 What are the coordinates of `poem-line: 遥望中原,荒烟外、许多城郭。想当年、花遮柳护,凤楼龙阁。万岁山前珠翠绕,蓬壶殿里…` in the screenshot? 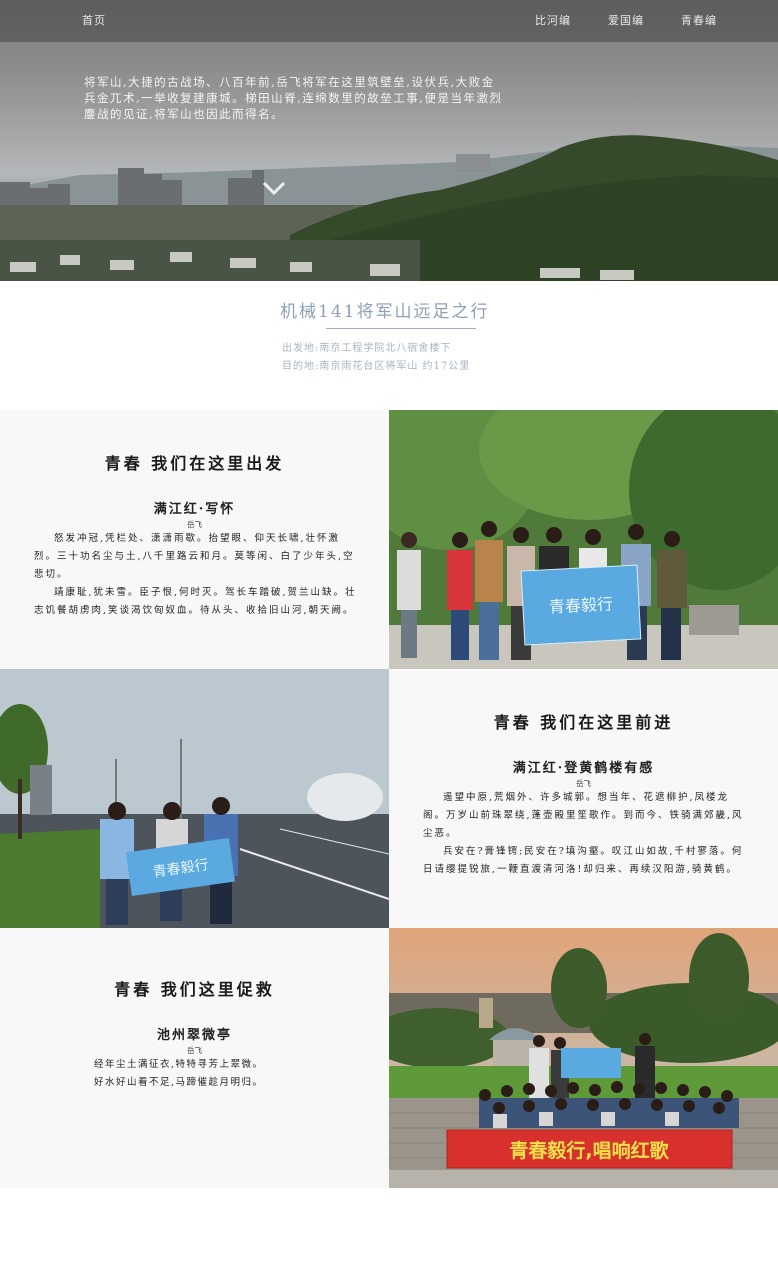 It's located at (583, 815).